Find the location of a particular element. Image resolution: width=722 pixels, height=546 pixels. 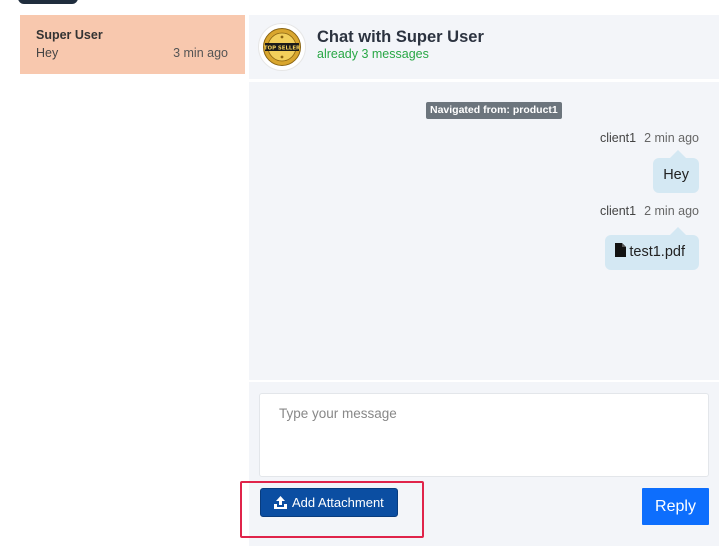

add-attachment-label: Add Attachment is located at coordinates (338, 502).